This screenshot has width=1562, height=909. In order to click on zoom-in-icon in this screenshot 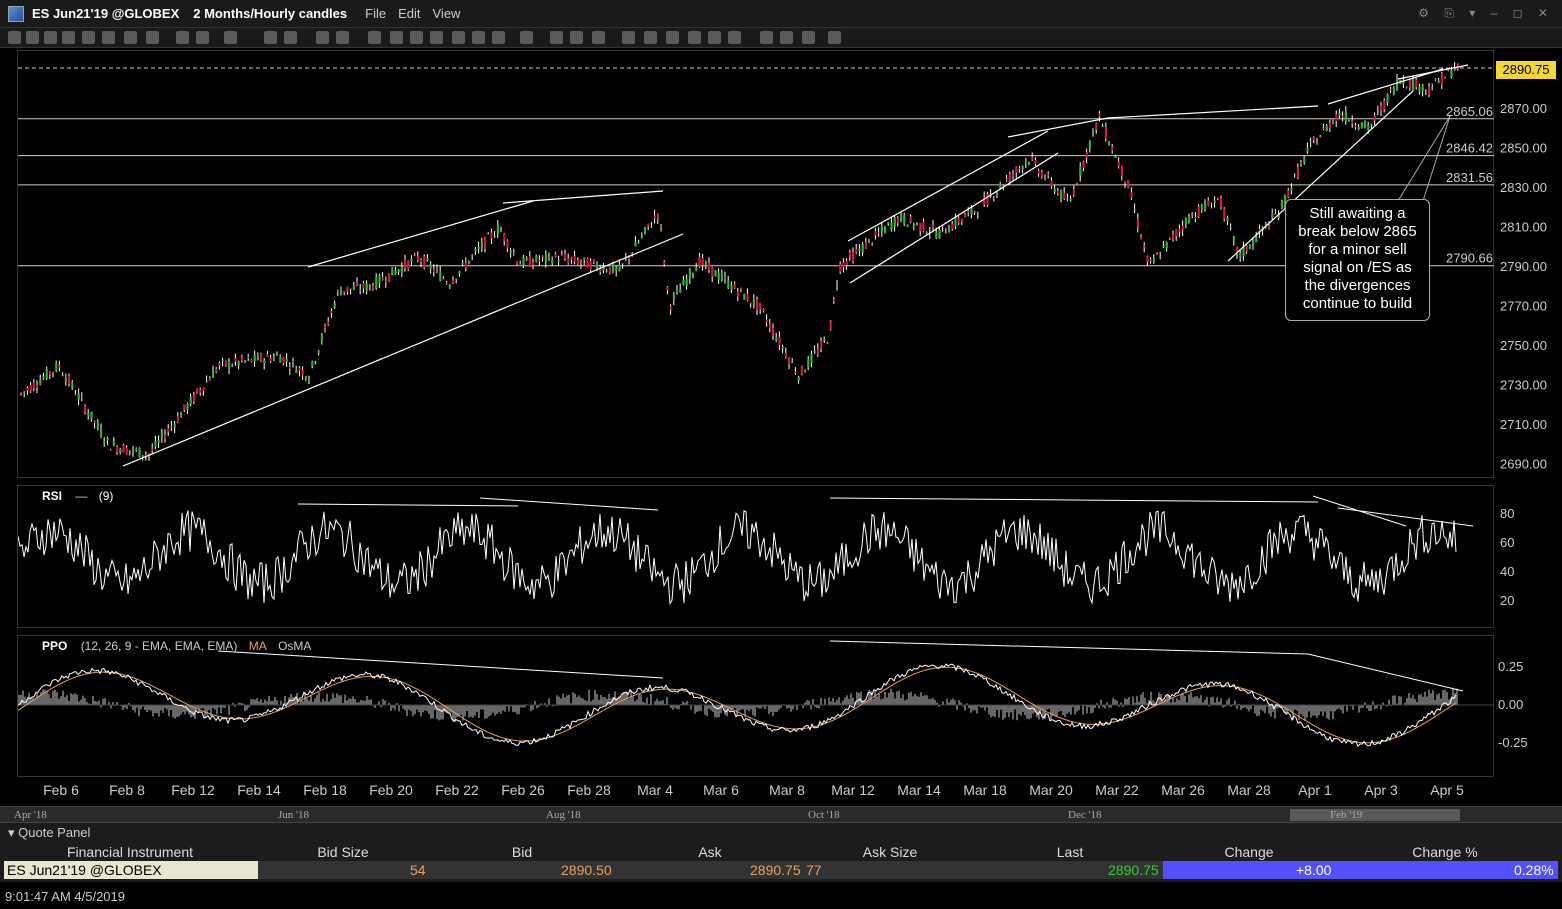, I will do `click(628, 37)`.